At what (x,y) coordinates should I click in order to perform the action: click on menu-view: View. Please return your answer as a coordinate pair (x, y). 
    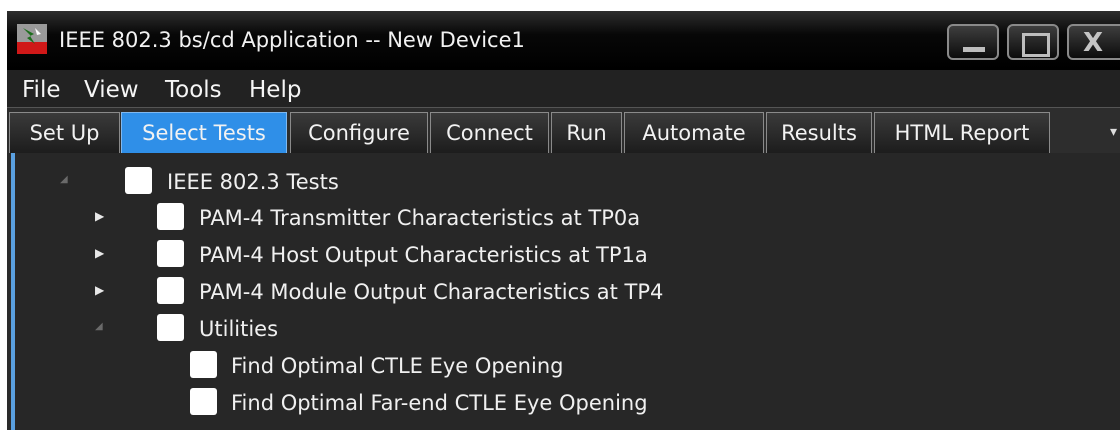
    Looking at the image, I should click on (111, 90).